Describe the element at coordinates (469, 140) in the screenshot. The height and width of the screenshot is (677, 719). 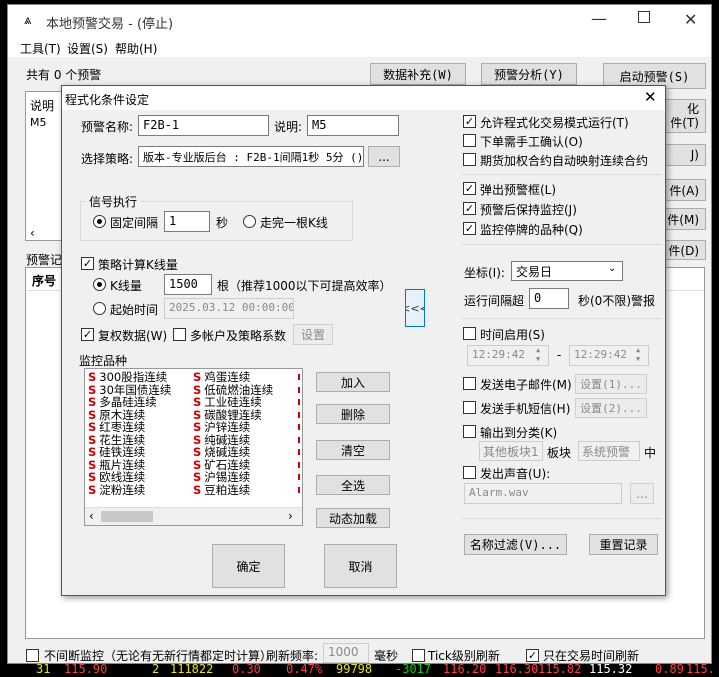
I see `manual-confirm-checkbox` at that location.